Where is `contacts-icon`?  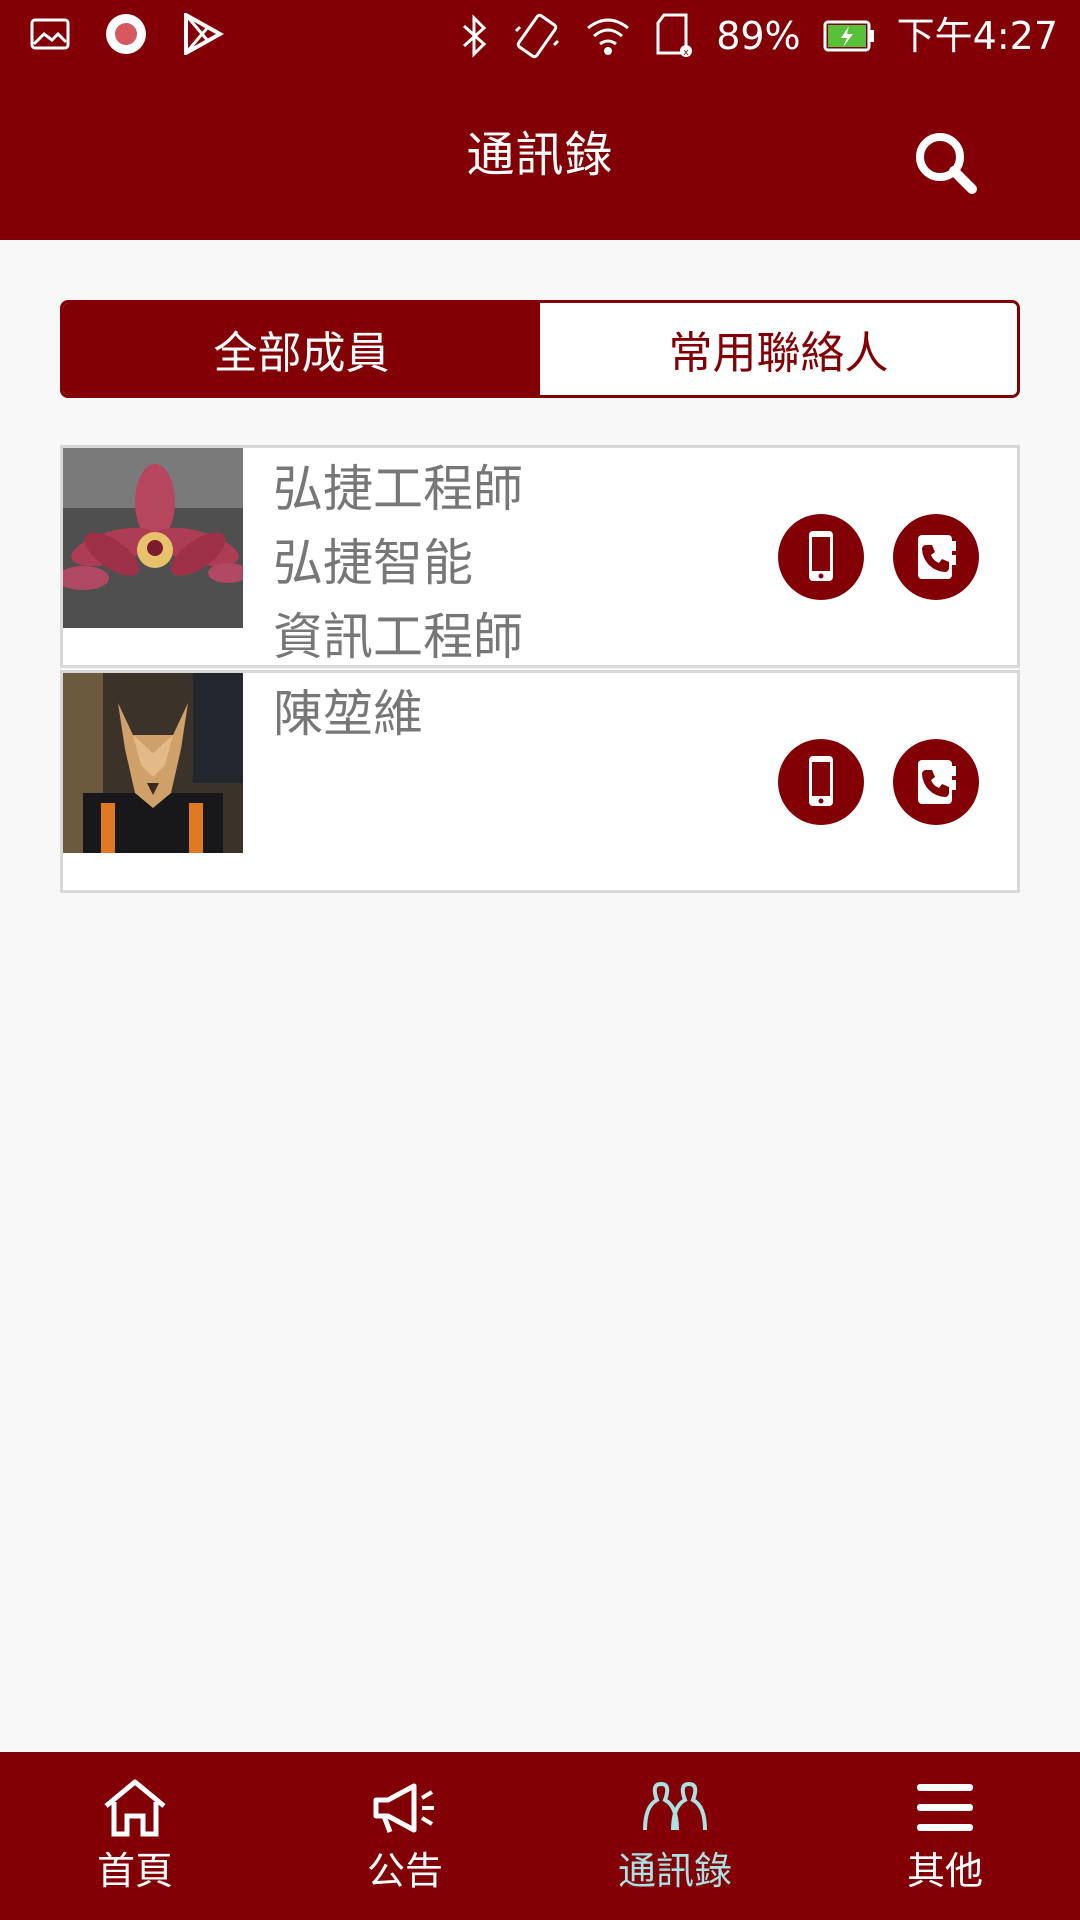 contacts-icon is located at coordinates (675, 1808).